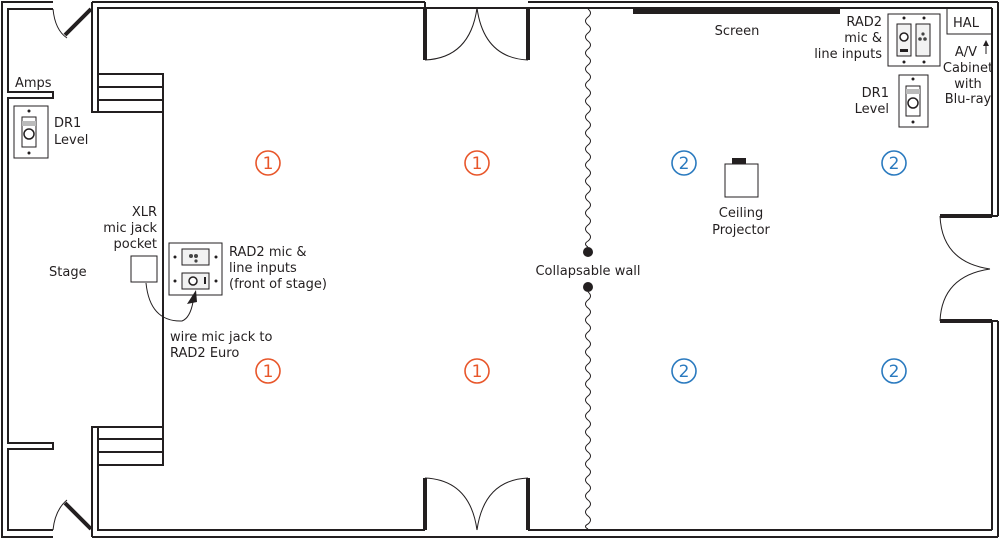  I want to click on av-cabinet-line2: Cabinet, so click(968, 68).